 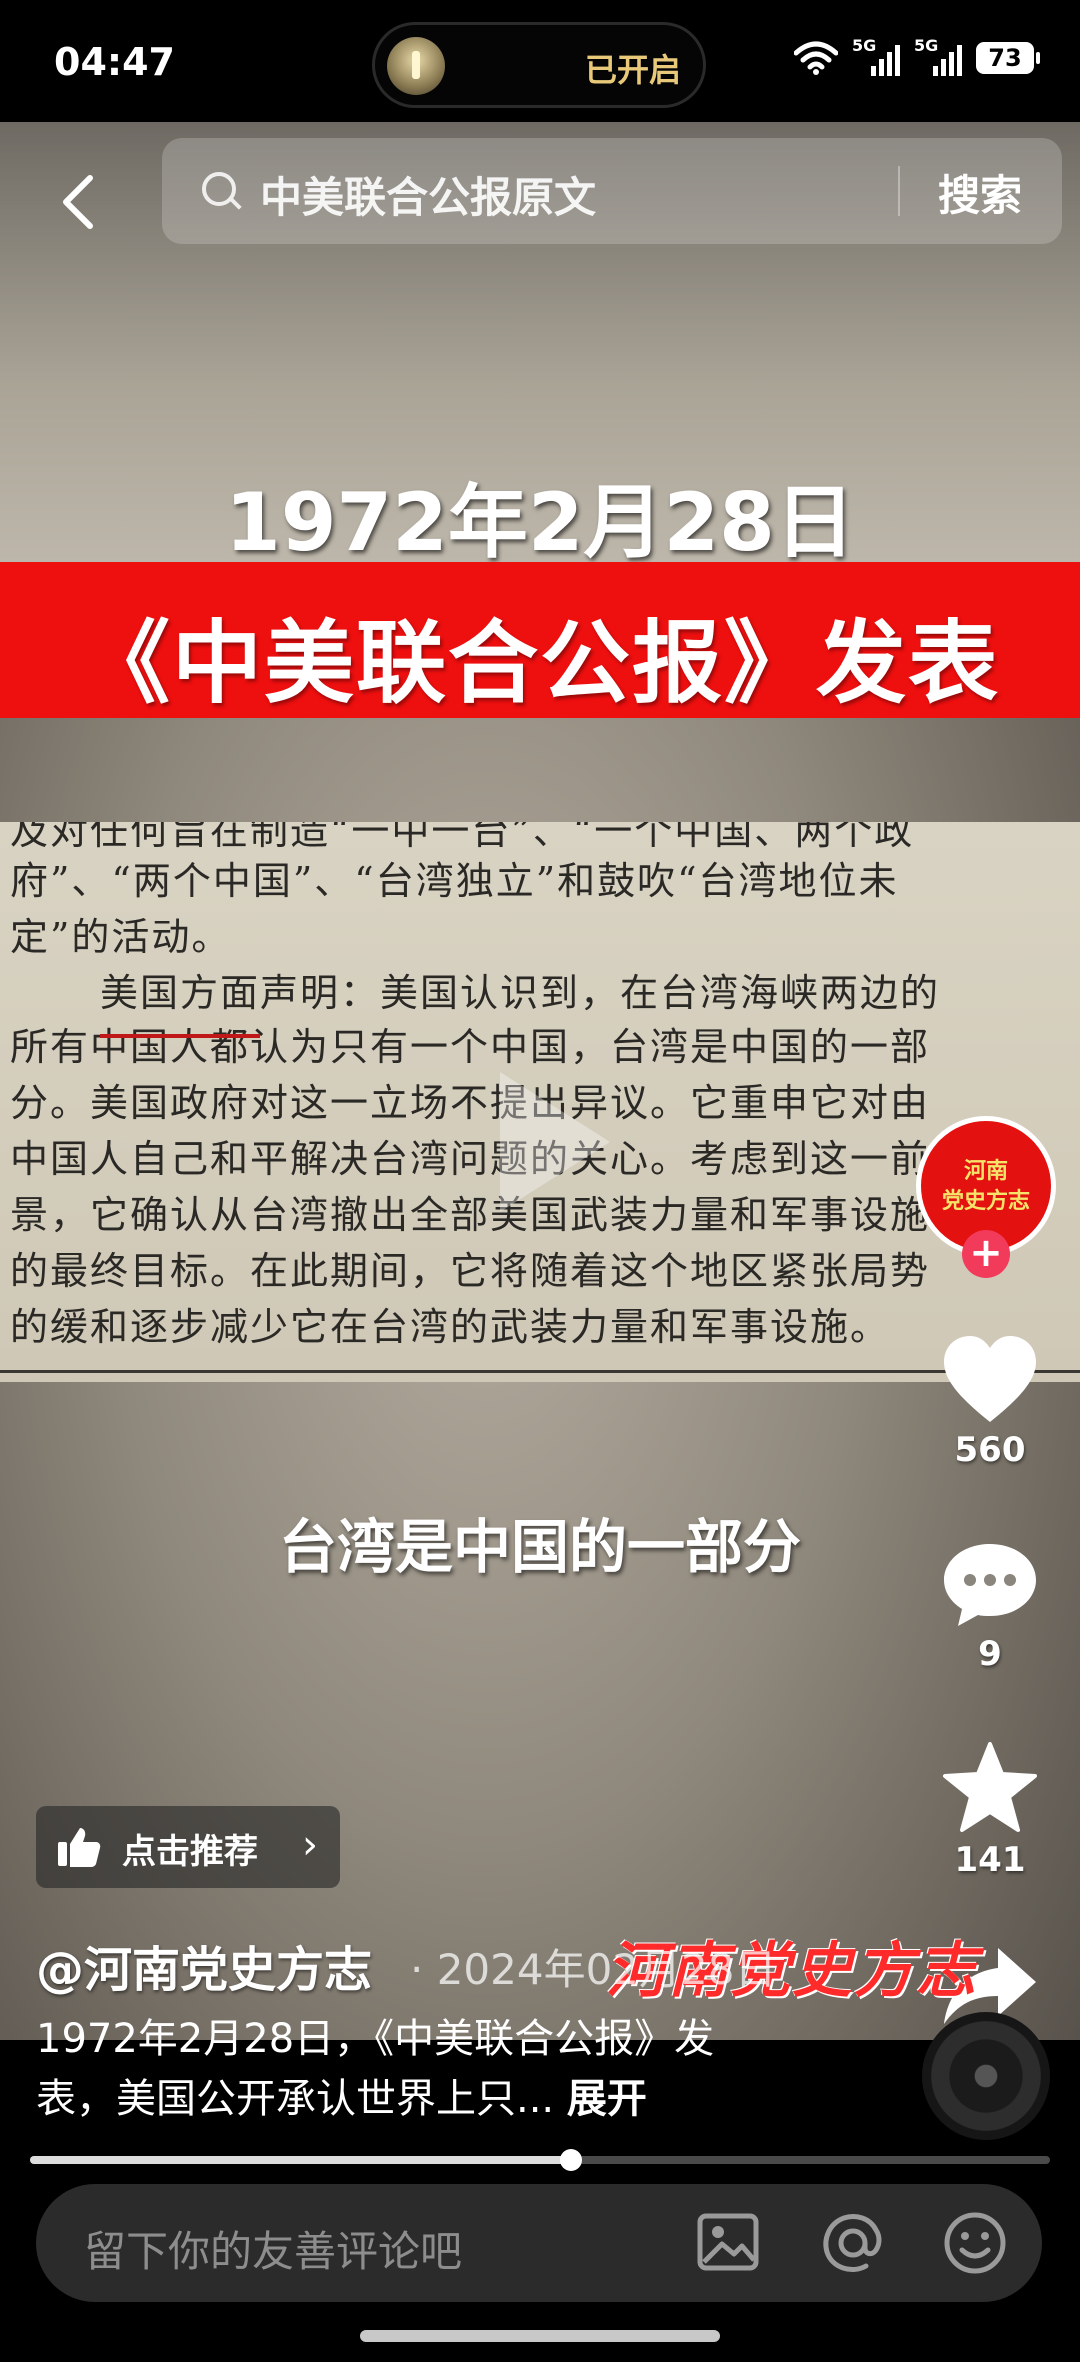 I want to click on document-line: 府”、“两个中国”、“台湾独立”和鼓吹“台湾地位未, so click(x=454, y=881).